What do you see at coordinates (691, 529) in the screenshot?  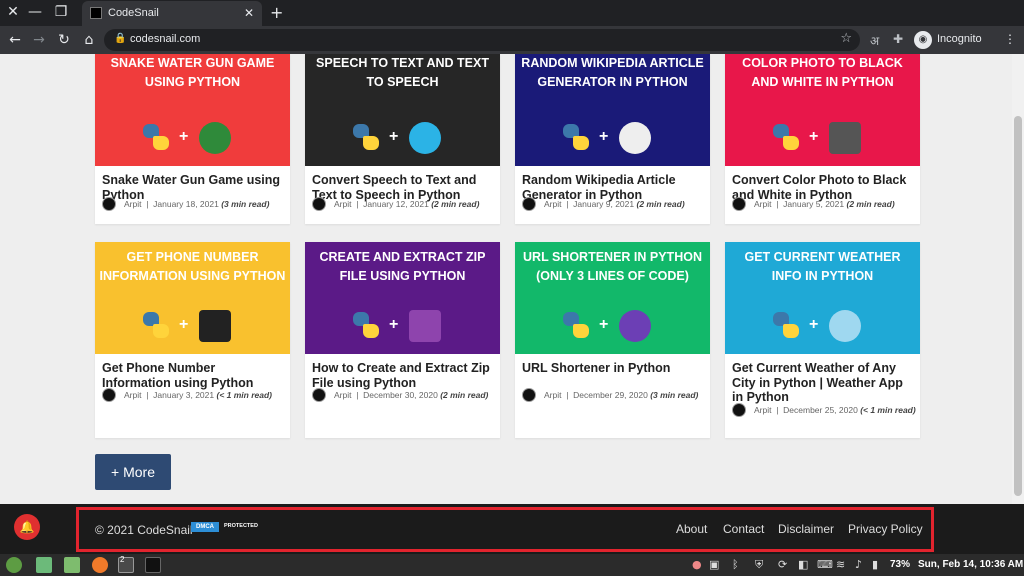 I see `footer-link-about: About` at bounding box center [691, 529].